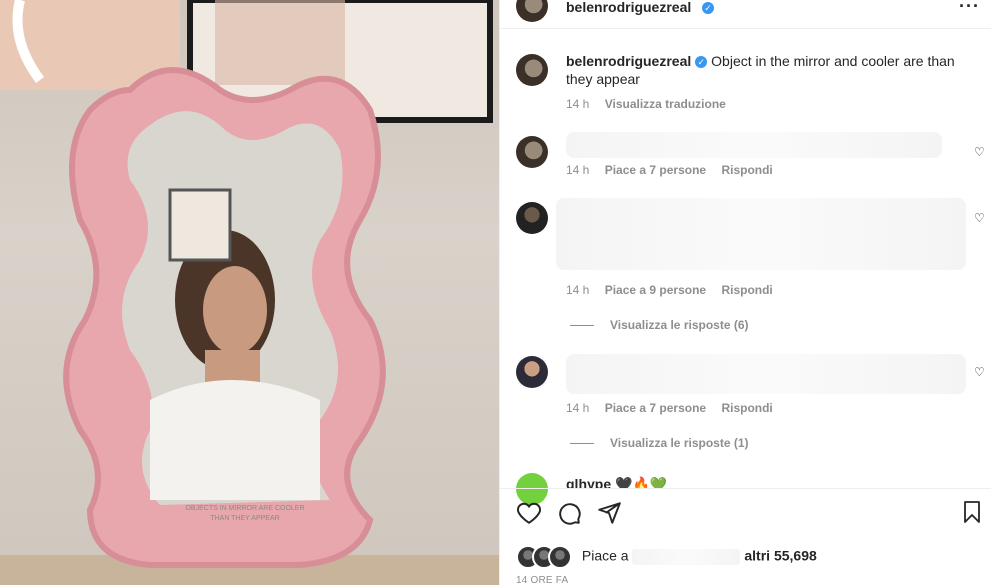 This screenshot has width=991, height=586. I want to click on svg-text: THAN THEY APPEAR, so click(244, 518).